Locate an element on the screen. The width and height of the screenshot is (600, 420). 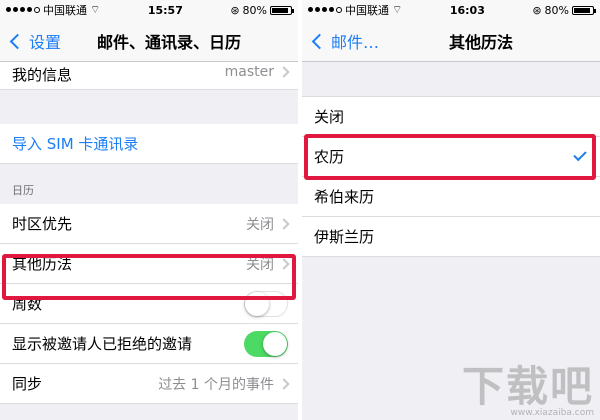
option-hebrew: 希伯来历 is located at coordinates (451, 197).